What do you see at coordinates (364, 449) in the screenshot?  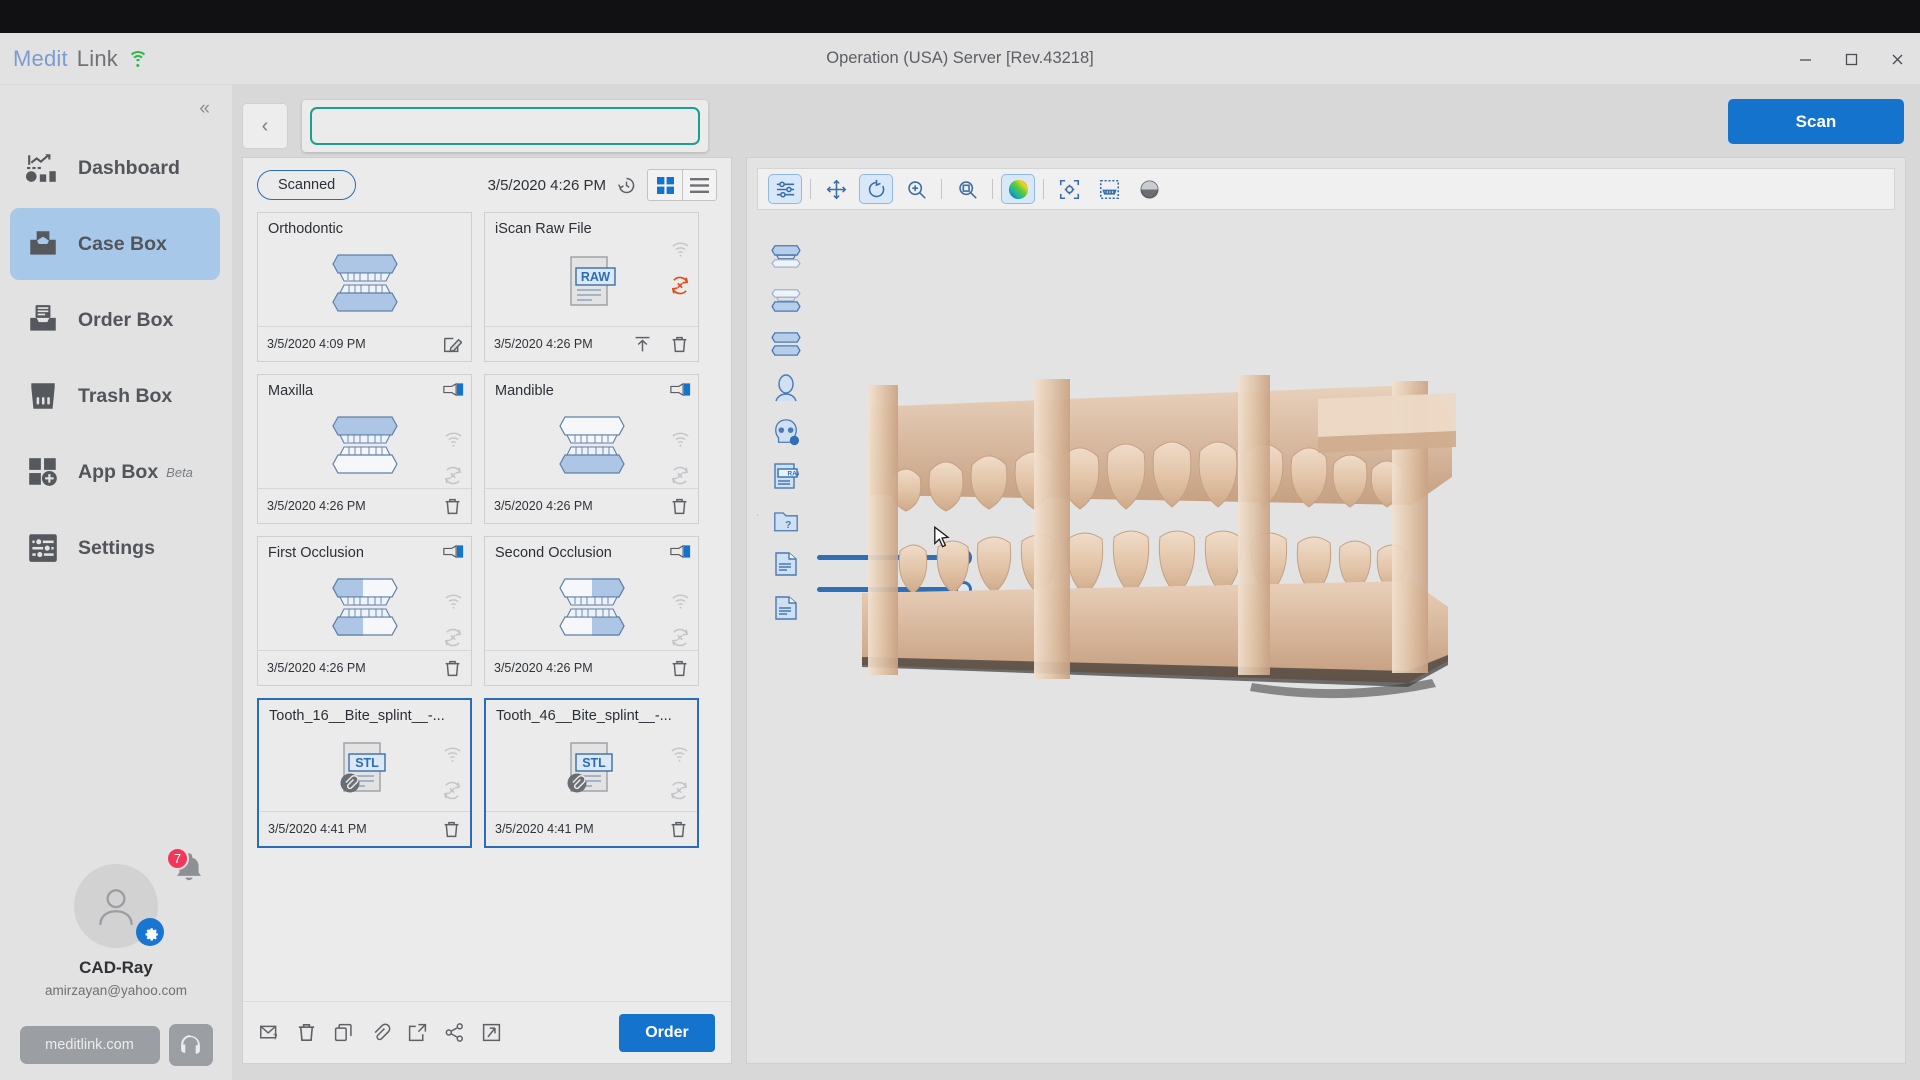 I see `file-card-maxilla: Maxilla 3/5/2020 4:26 PM` at bounding box center [364, 449].